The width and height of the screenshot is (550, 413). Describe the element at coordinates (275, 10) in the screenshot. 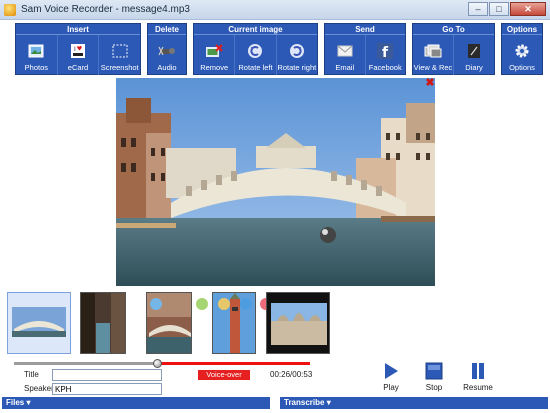

I see `title-bar: Sam Voice Recorder - message4.mp3 – □ ✕` at that location.